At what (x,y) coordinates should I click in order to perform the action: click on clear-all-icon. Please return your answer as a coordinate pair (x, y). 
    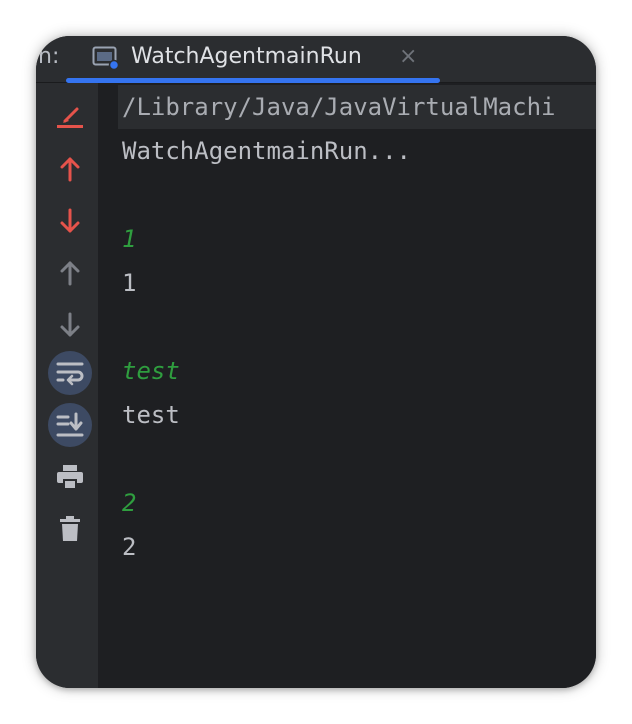
    Looking at the image, I should click on (70, 117).